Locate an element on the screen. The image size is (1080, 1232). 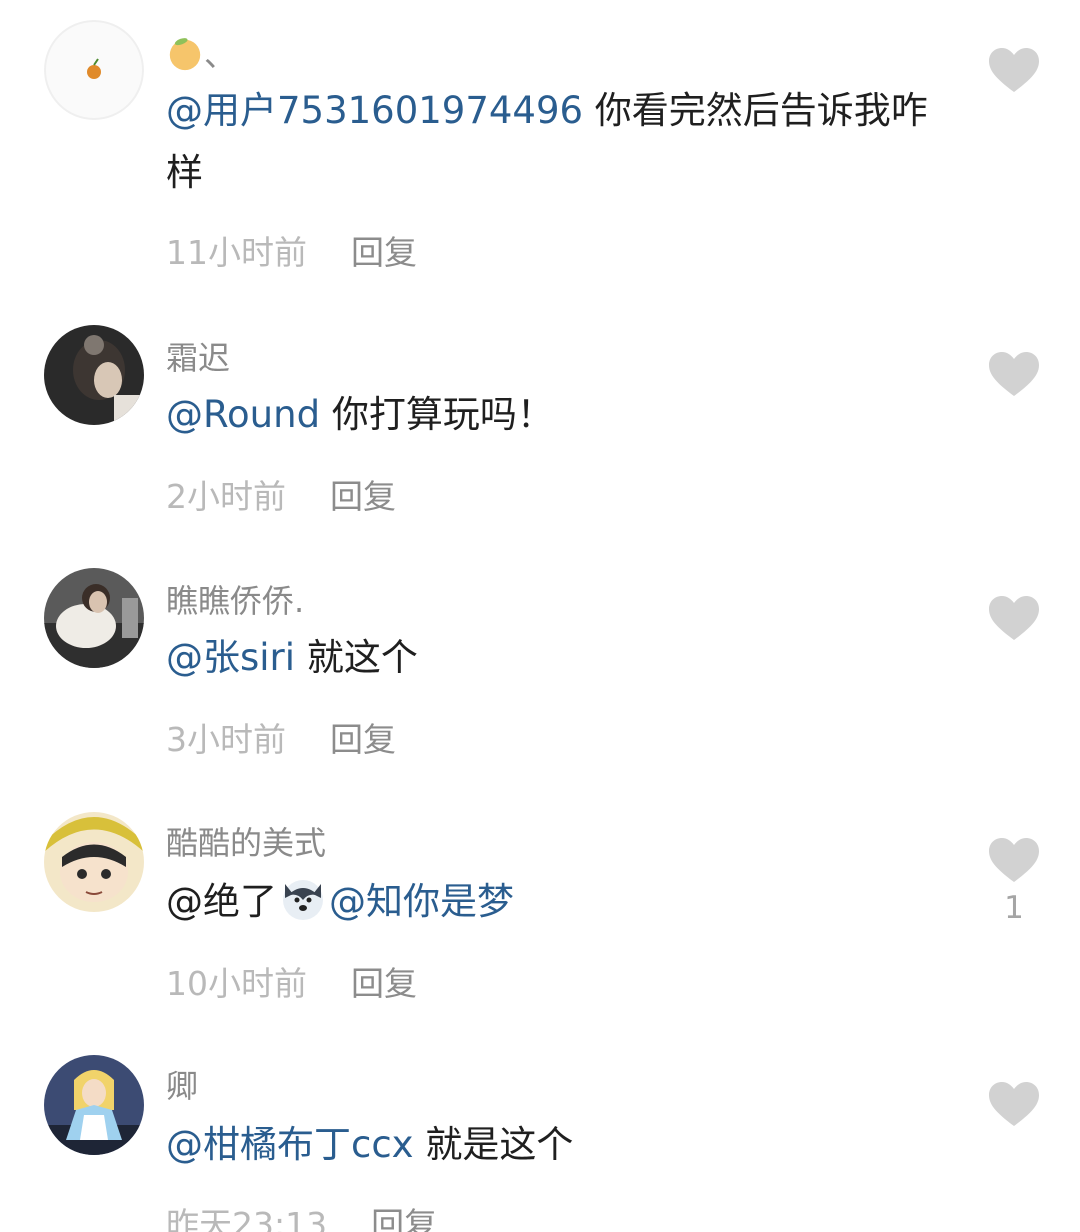
mention-link: @用户7531601974496 is located at coordinates (374, 110).